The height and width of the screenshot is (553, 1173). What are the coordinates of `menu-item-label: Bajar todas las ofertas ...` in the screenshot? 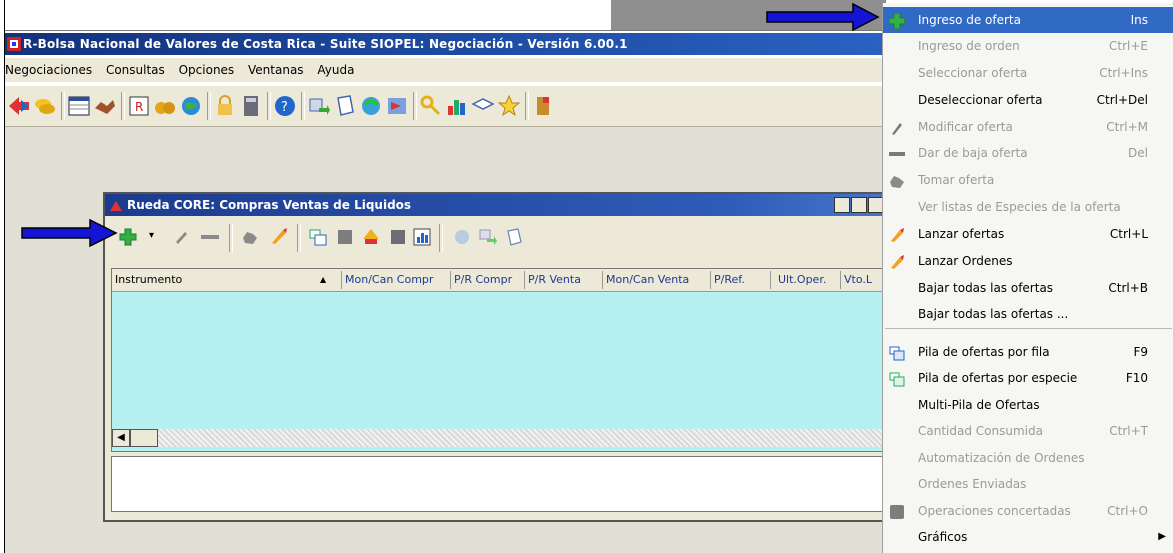 It's located at (993, 314).